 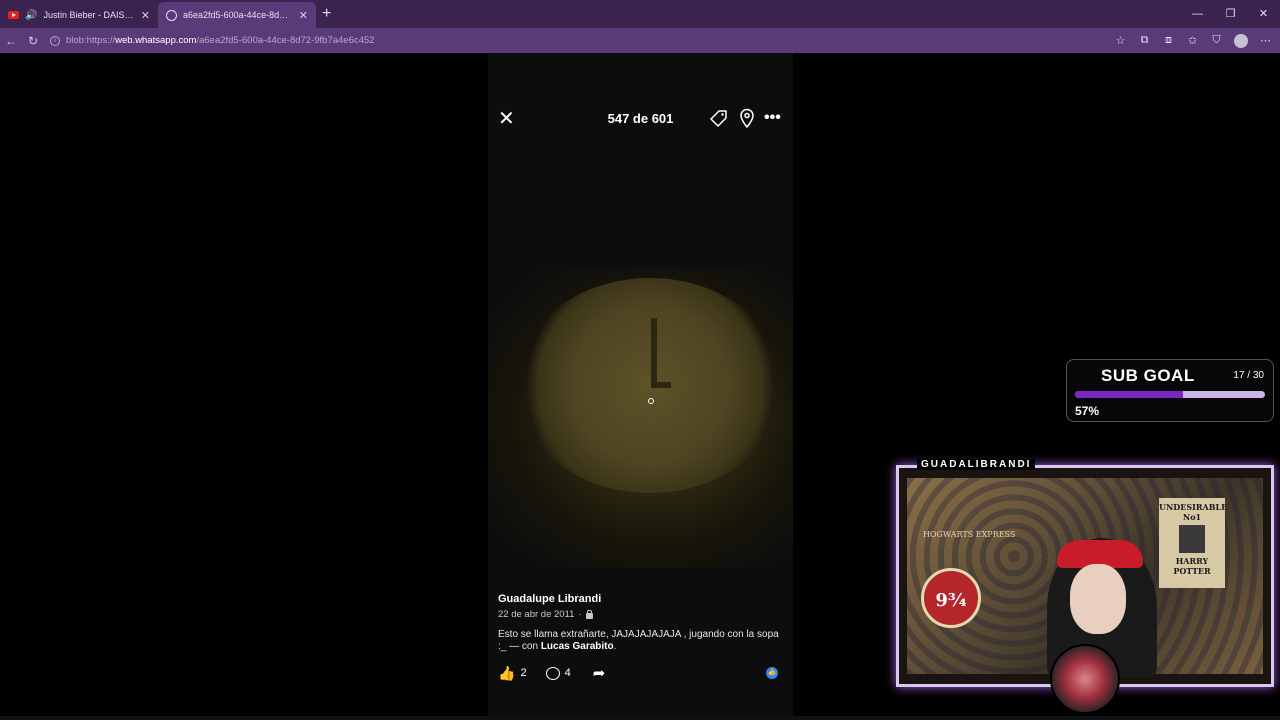 I want to click on viewer-top-controls: ✕ 547 de 601 •••, so click(x=640, y=119).